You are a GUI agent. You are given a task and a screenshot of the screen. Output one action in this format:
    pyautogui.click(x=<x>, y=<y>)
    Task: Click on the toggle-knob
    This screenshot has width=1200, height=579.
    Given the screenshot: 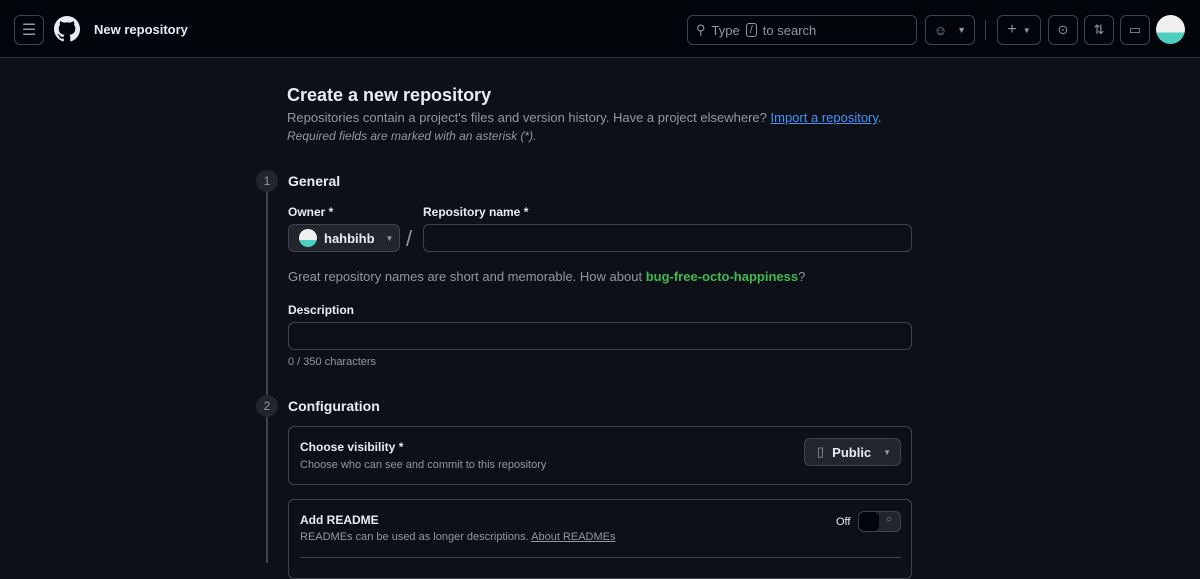 What is the action you would take?
    pyautogui.click(x=869, y=521)
    